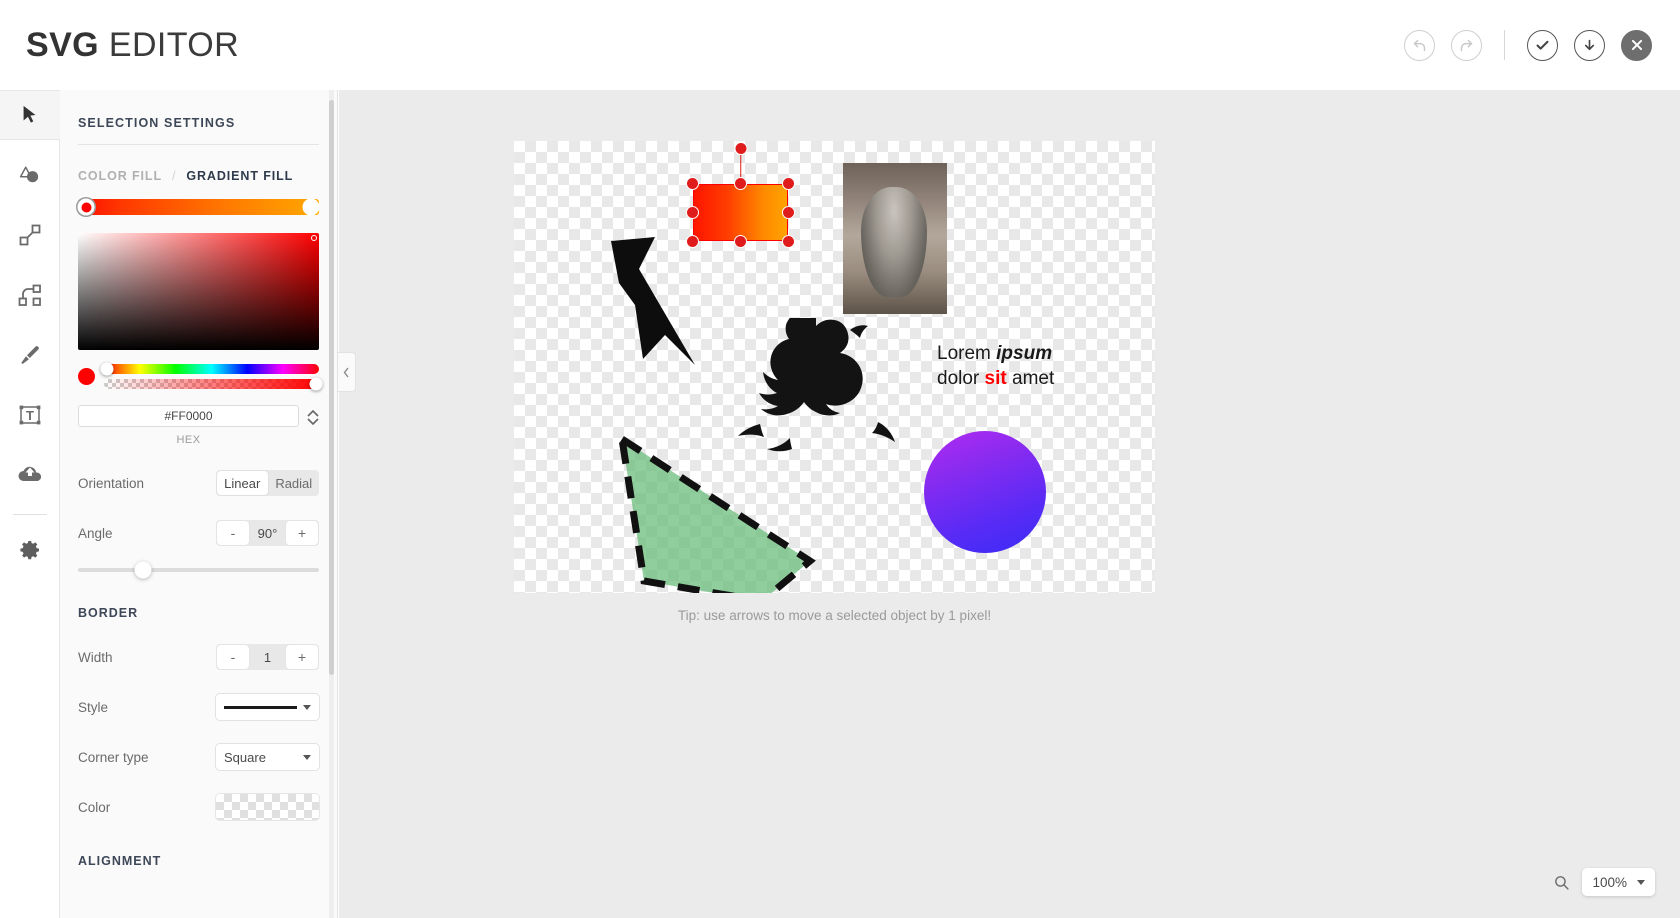  Describe the element at coordinates (961, 379) in the screenshot. I see `lorem-line-2-plain: dolor` at that location.